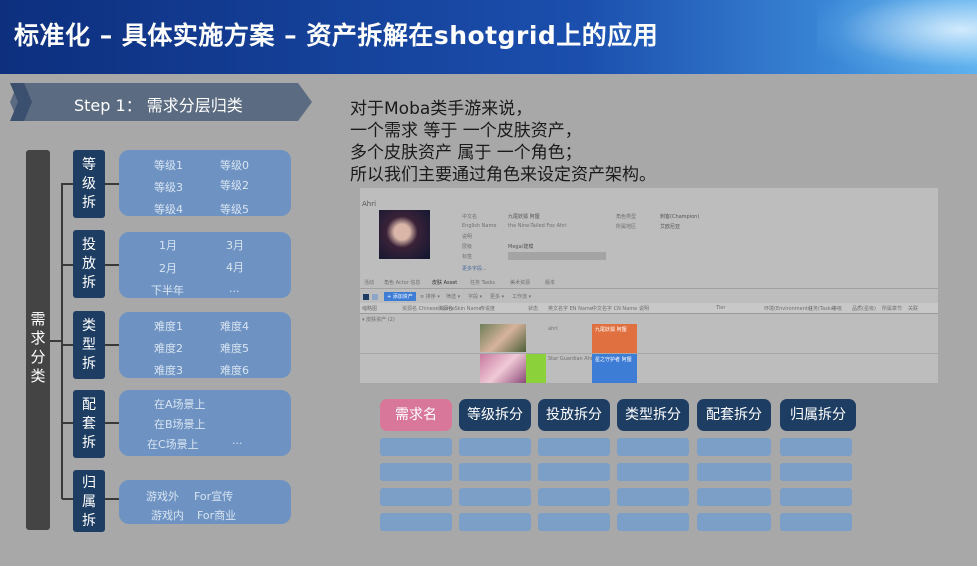 The height and width of the screenshot is (566, 977). What do you see at coordinates (503, 368) in the screenshot?
I see `row-thumbnail` at bounding box center [503, 368].